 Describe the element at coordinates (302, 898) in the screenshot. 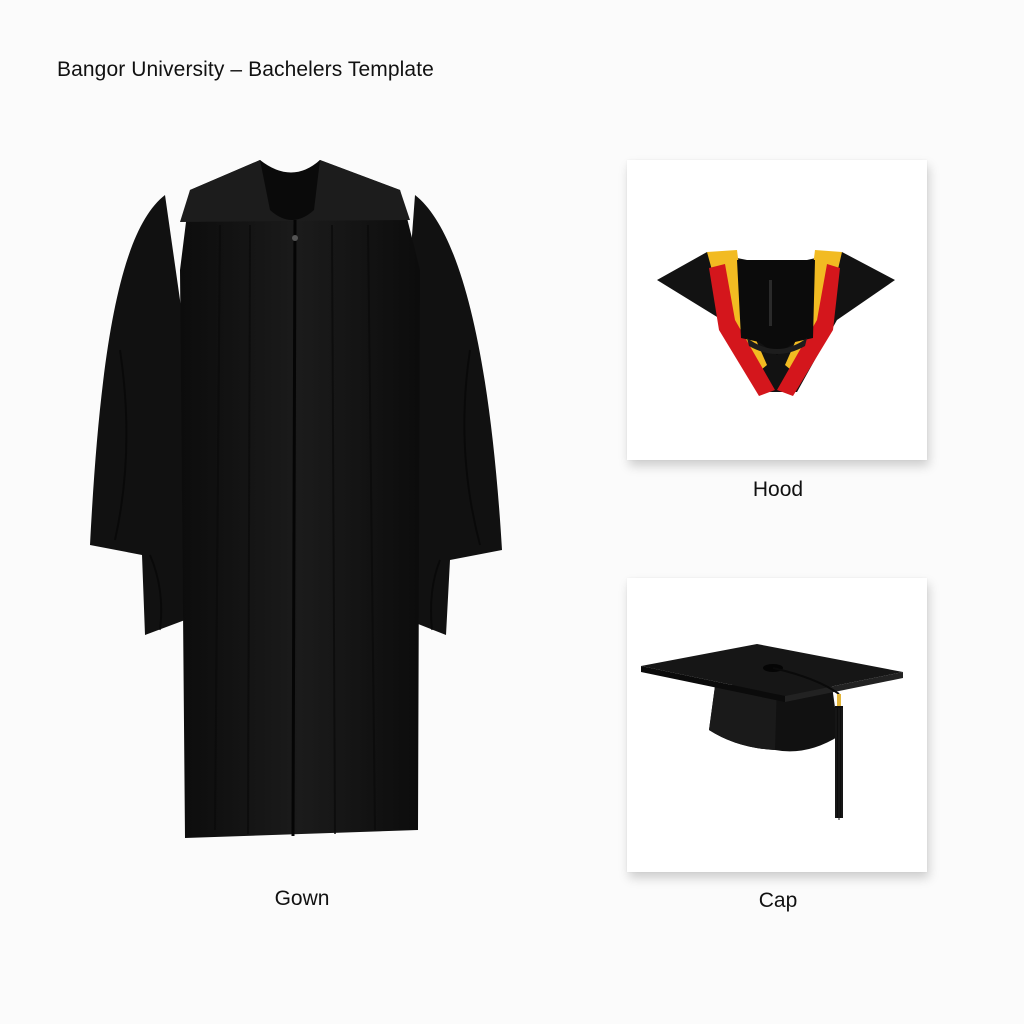

I see `gown-caption: Gown` at that location.